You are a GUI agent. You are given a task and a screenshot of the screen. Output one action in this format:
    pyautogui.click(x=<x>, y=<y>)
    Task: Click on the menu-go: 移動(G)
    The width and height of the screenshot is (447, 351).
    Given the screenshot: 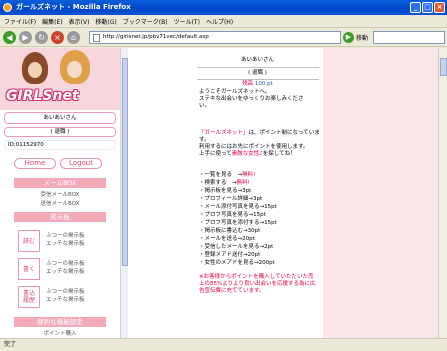 What is the action you would take?
    pyautogui.click(x=105, y=21)
    